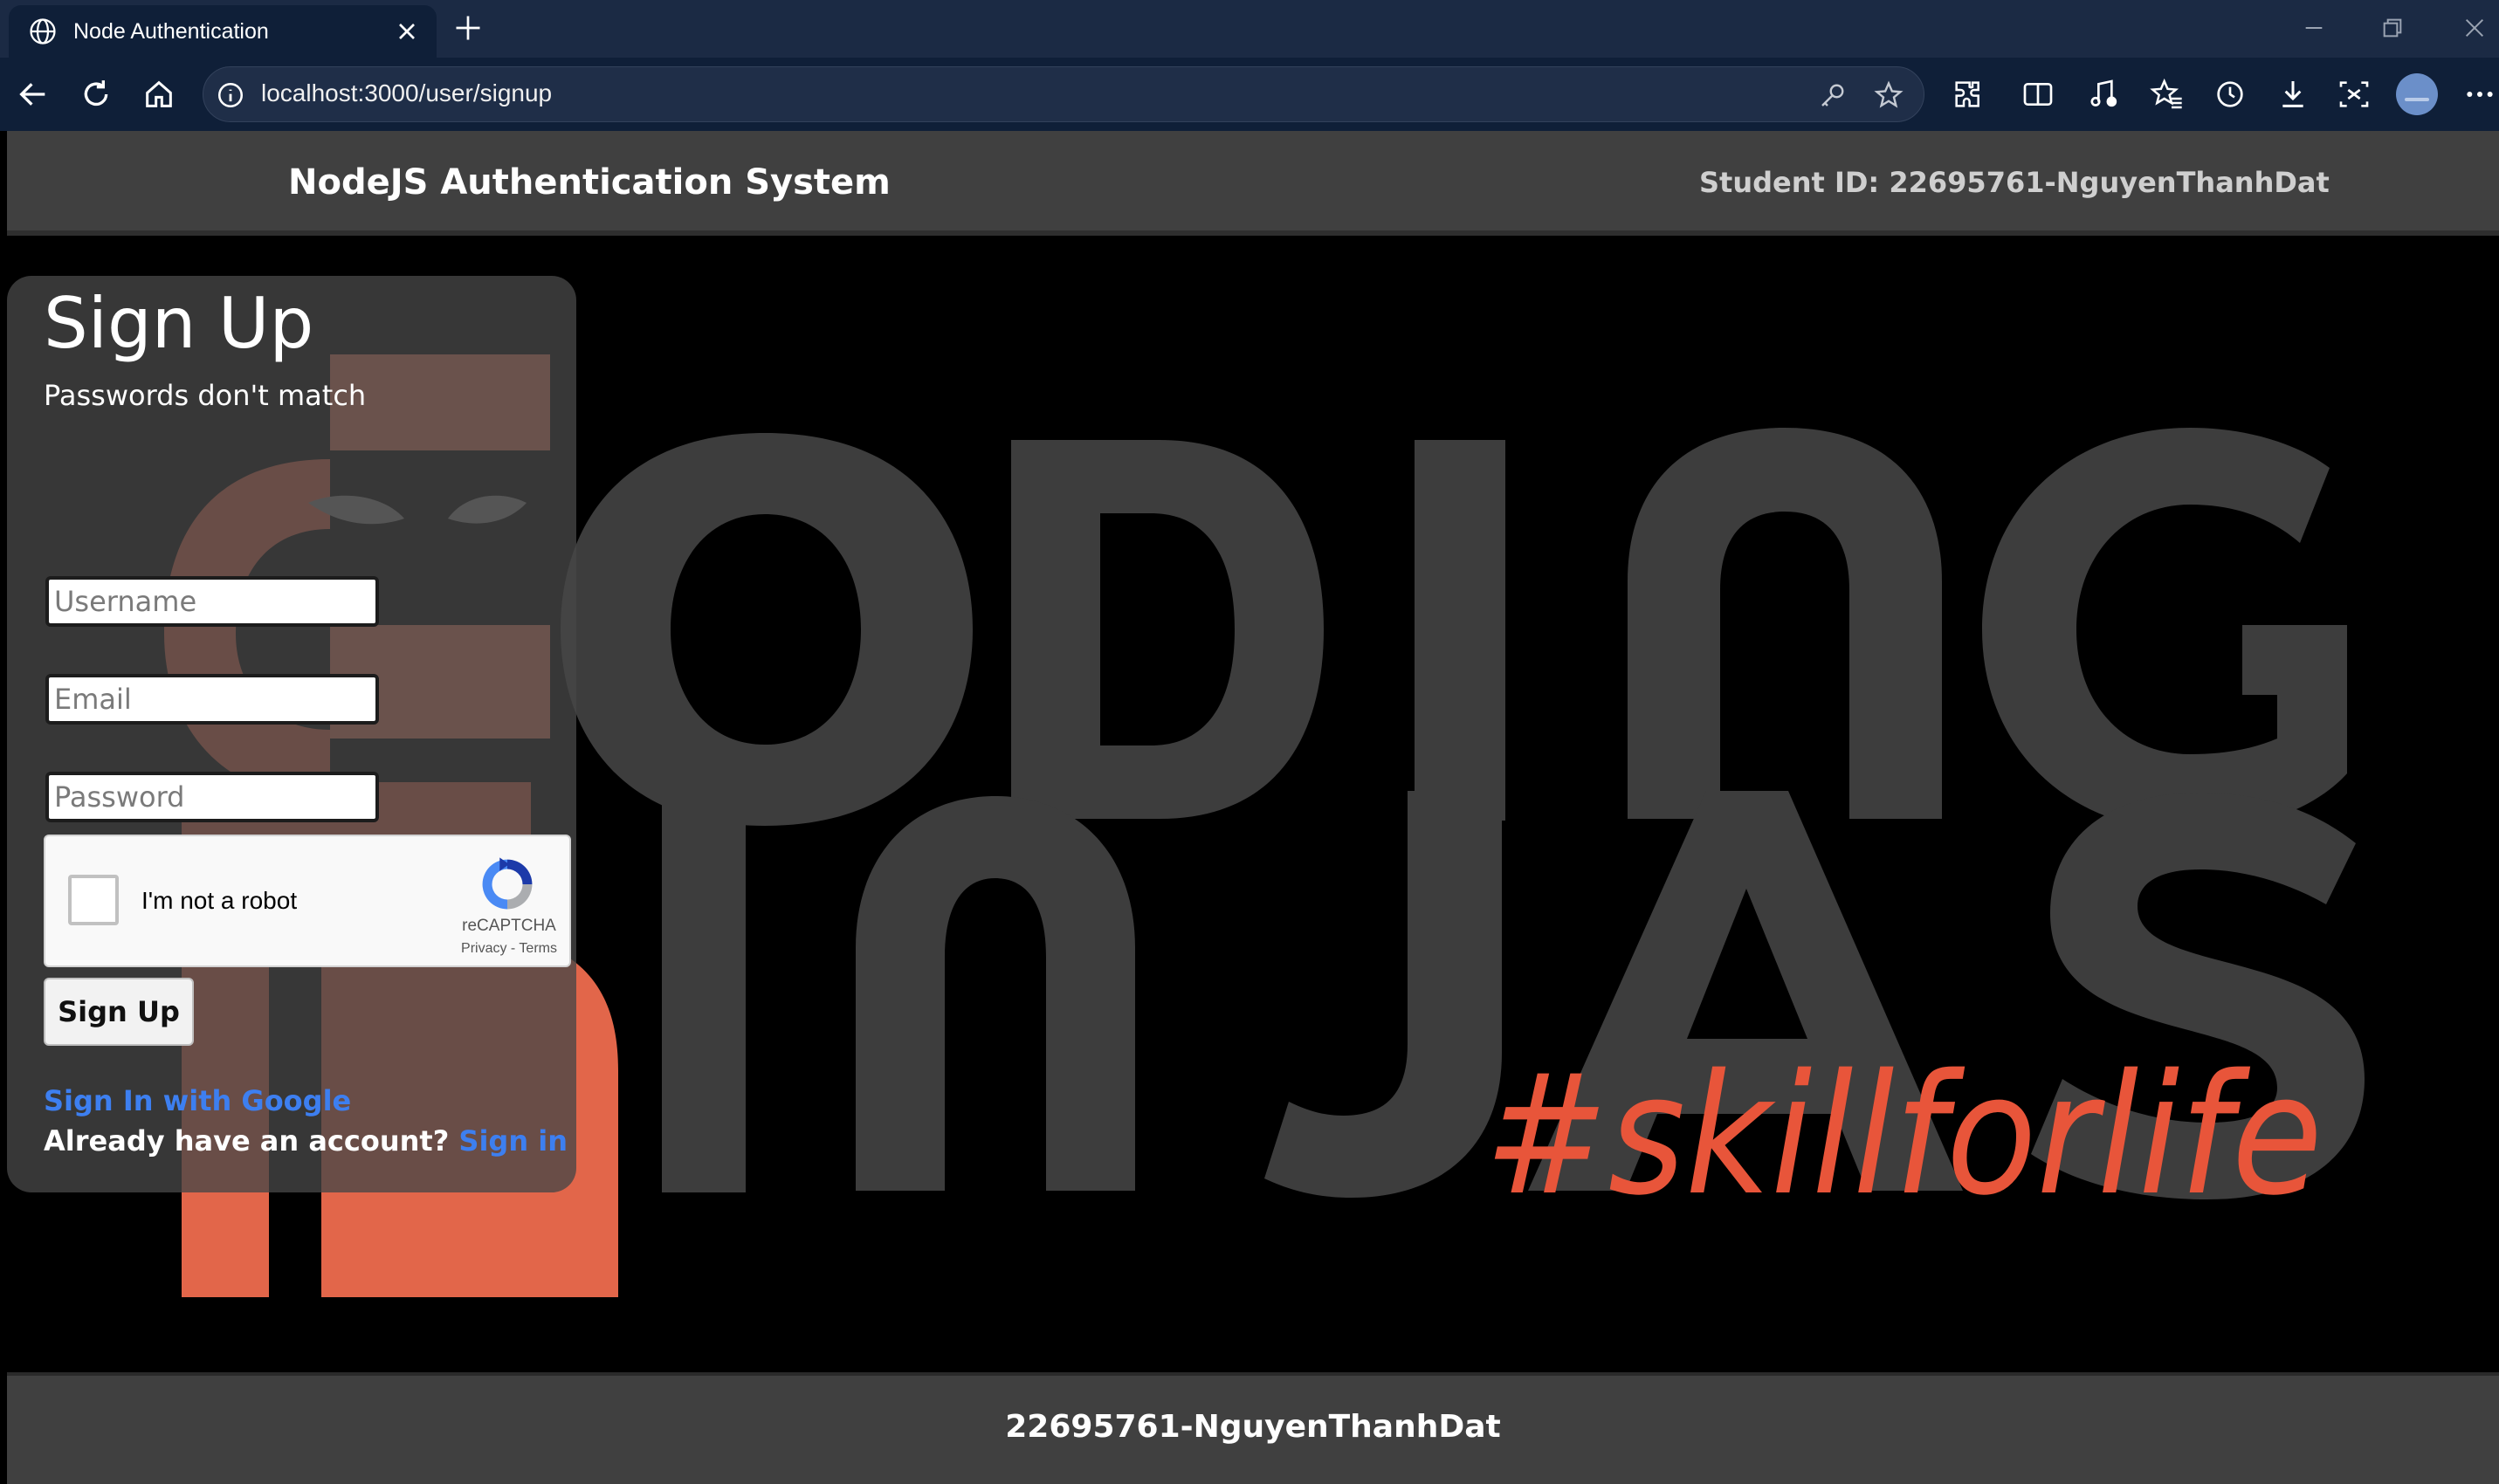 The width and height of the screenshot is (2499, 1484). I want to click on letter-o, so click(767, 629).